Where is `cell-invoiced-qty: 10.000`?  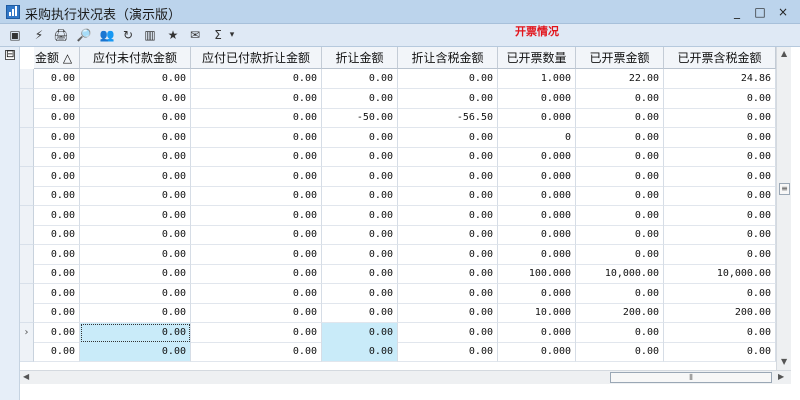
cell-invoiced-qty: 10.000 is located at coordinates (537, 313).